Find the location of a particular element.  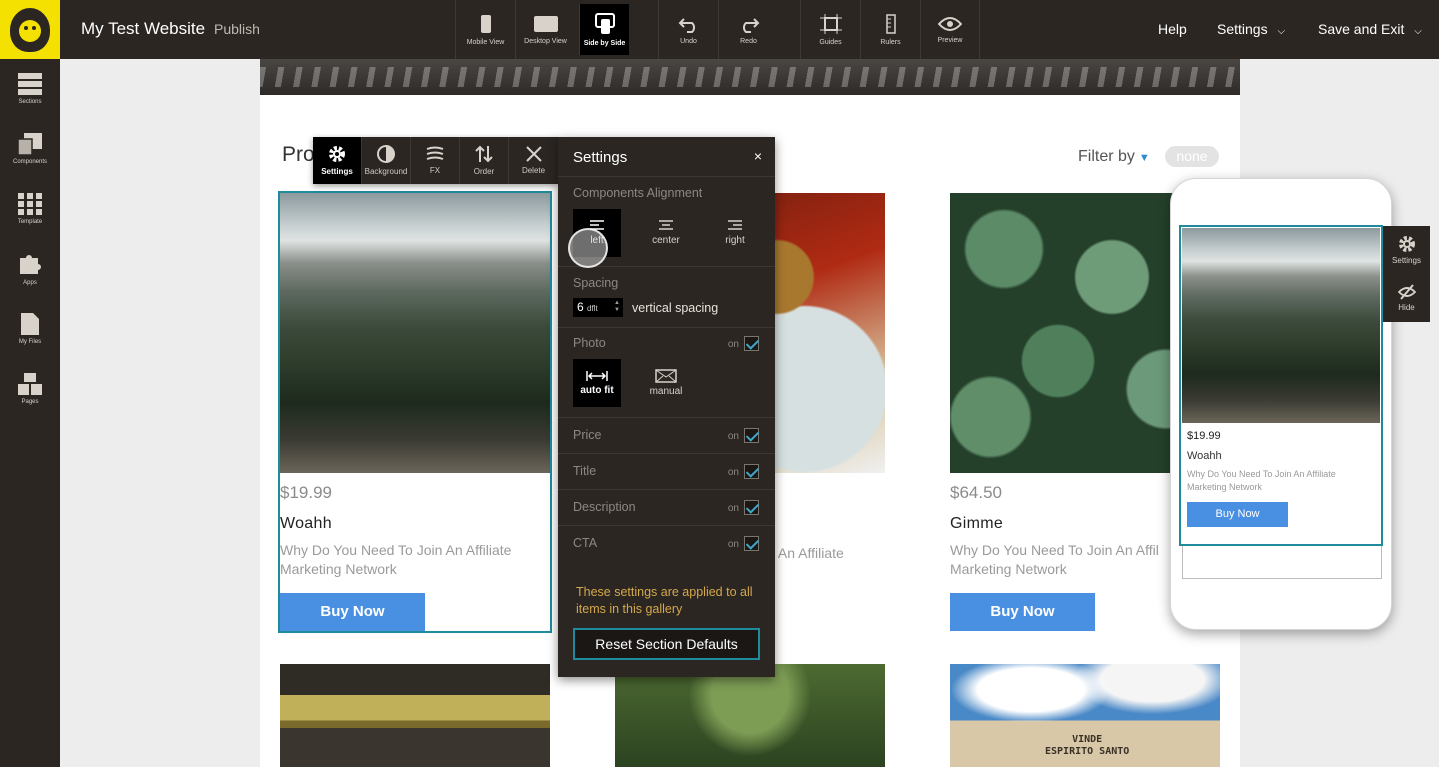

desktop-view-button: Desktop View is located at coordinates (545, 29).